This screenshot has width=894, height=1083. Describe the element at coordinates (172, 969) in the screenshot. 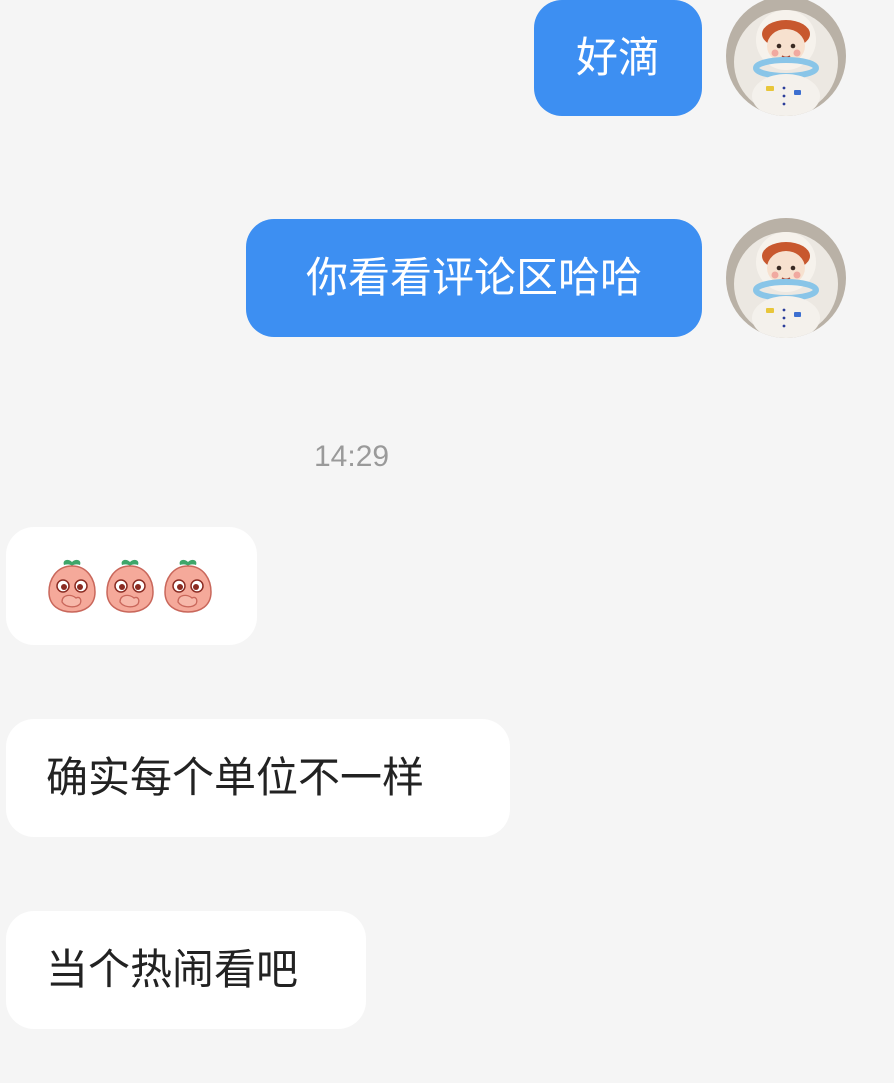

I see `message-text: 当个热闹看吧` at that location.